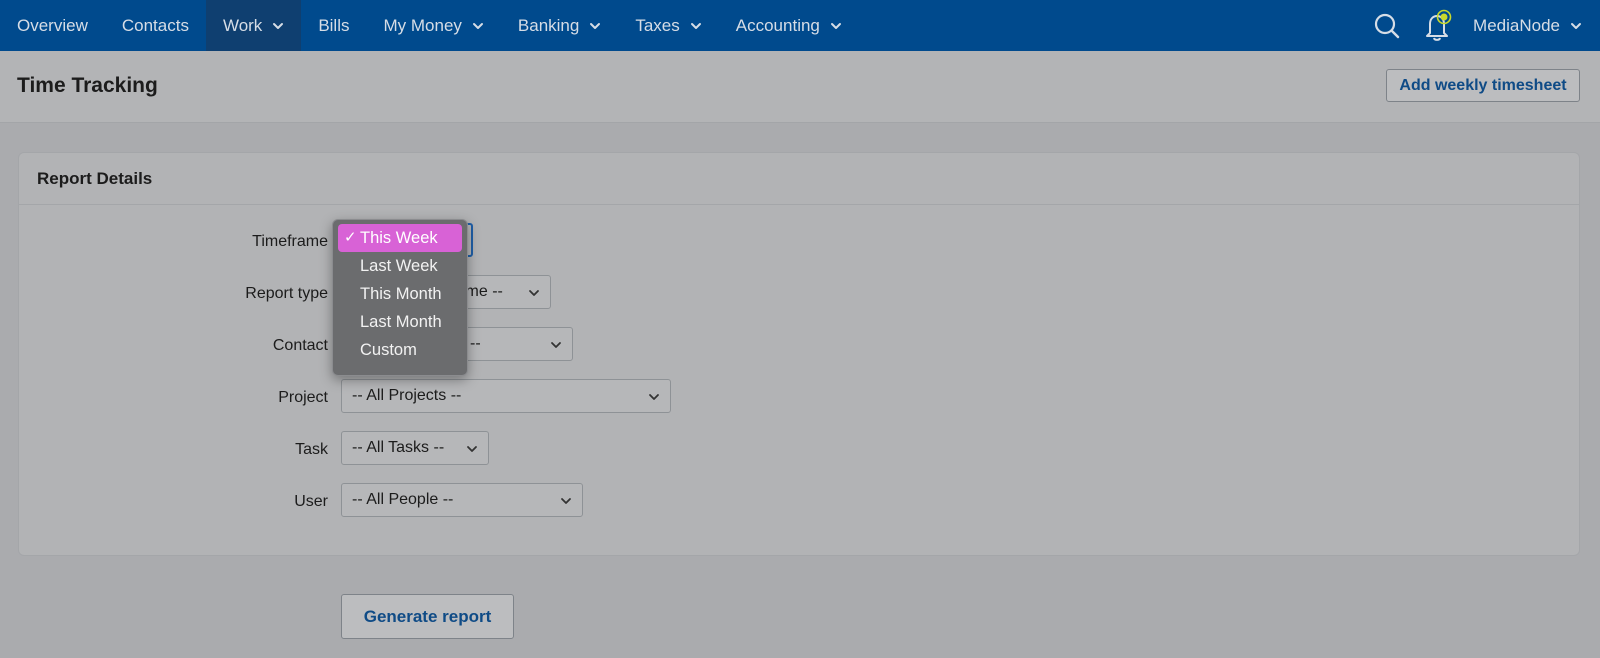 The width and height of the screenshot is (1600, 658). What do you see at coordinates (548, 25) in the screenshot?
I see `nav-banking-label: Banking` at bounding box center [548, 25].